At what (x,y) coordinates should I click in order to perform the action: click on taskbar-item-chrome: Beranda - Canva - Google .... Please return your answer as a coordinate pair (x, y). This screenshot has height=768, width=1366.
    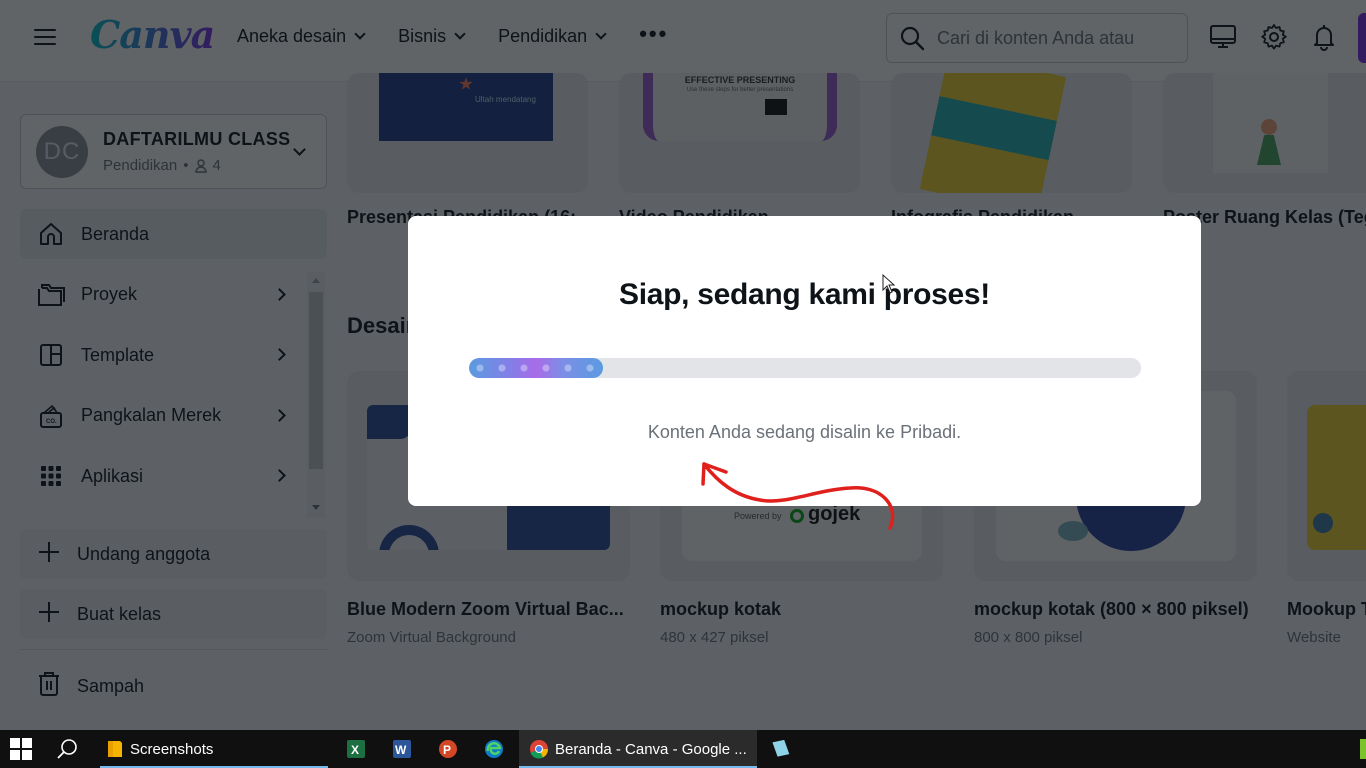
    Looking at the image, I should click on (638, 749).